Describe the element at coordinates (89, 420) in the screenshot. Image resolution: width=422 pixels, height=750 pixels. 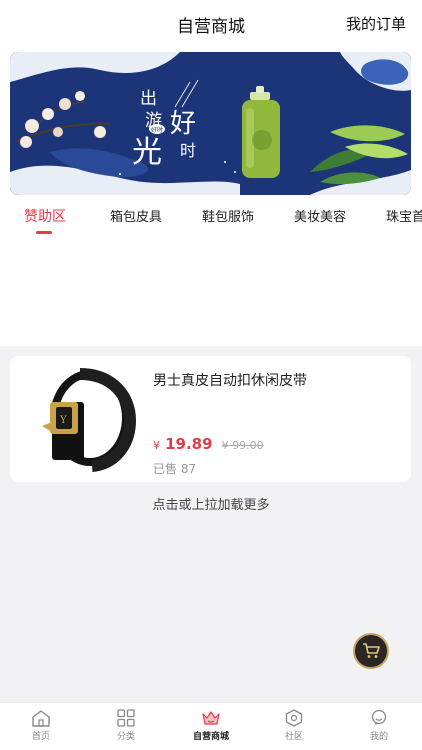
I see `belt-illustration: Y` at that location.